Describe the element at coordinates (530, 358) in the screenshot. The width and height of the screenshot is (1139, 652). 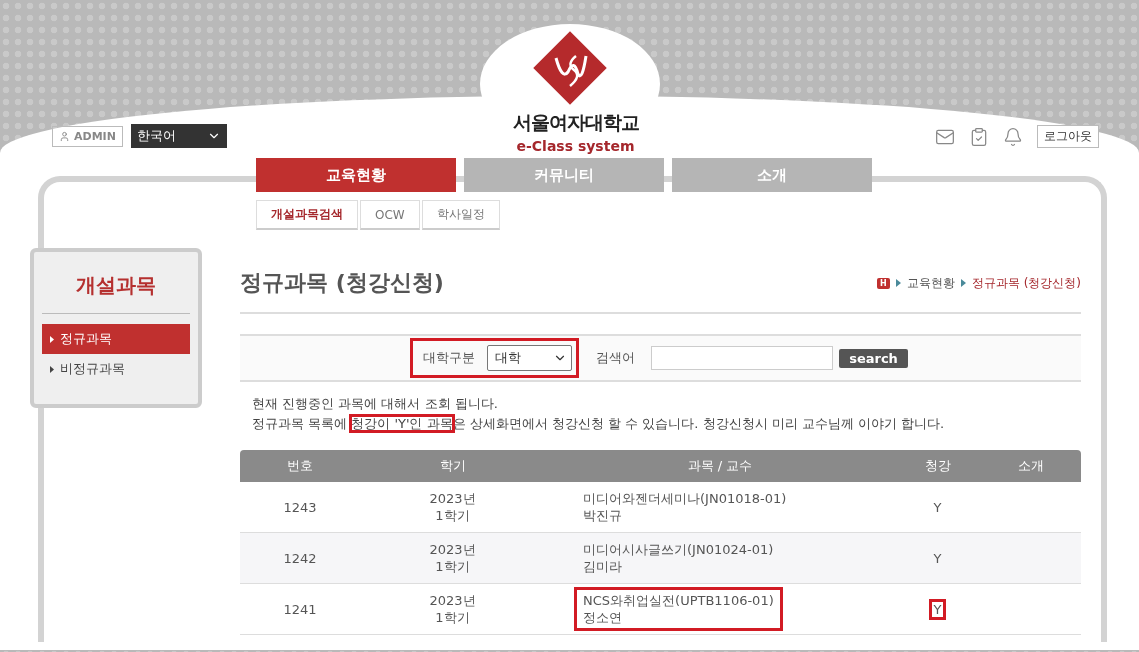
I see `category-select: 대학` at that location.